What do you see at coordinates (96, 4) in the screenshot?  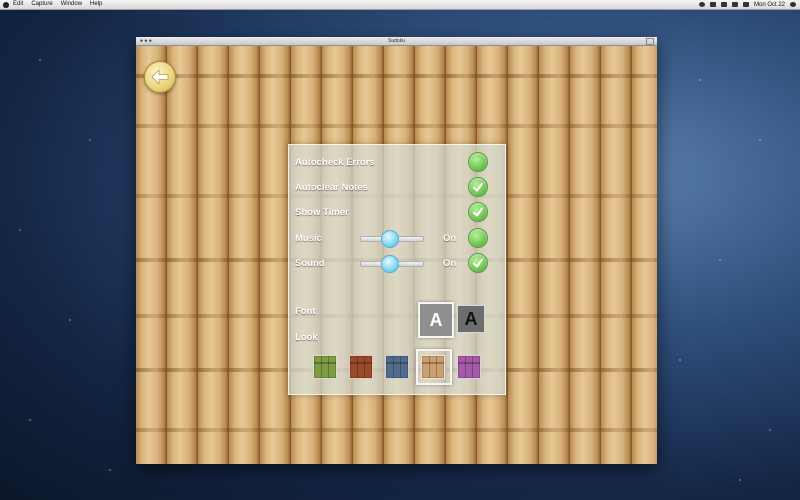 I see `menu-help: Help` at bounding box center [96, 4].